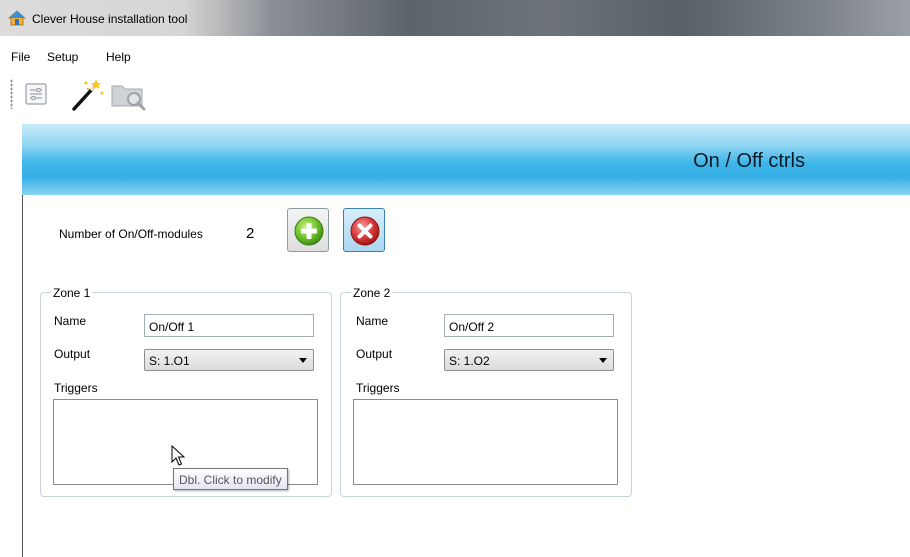 The height and width of the screenshot is (557, 910). Describe the element at coordinates (17, 18) in the screenshot. I see `house-icon` at that location.